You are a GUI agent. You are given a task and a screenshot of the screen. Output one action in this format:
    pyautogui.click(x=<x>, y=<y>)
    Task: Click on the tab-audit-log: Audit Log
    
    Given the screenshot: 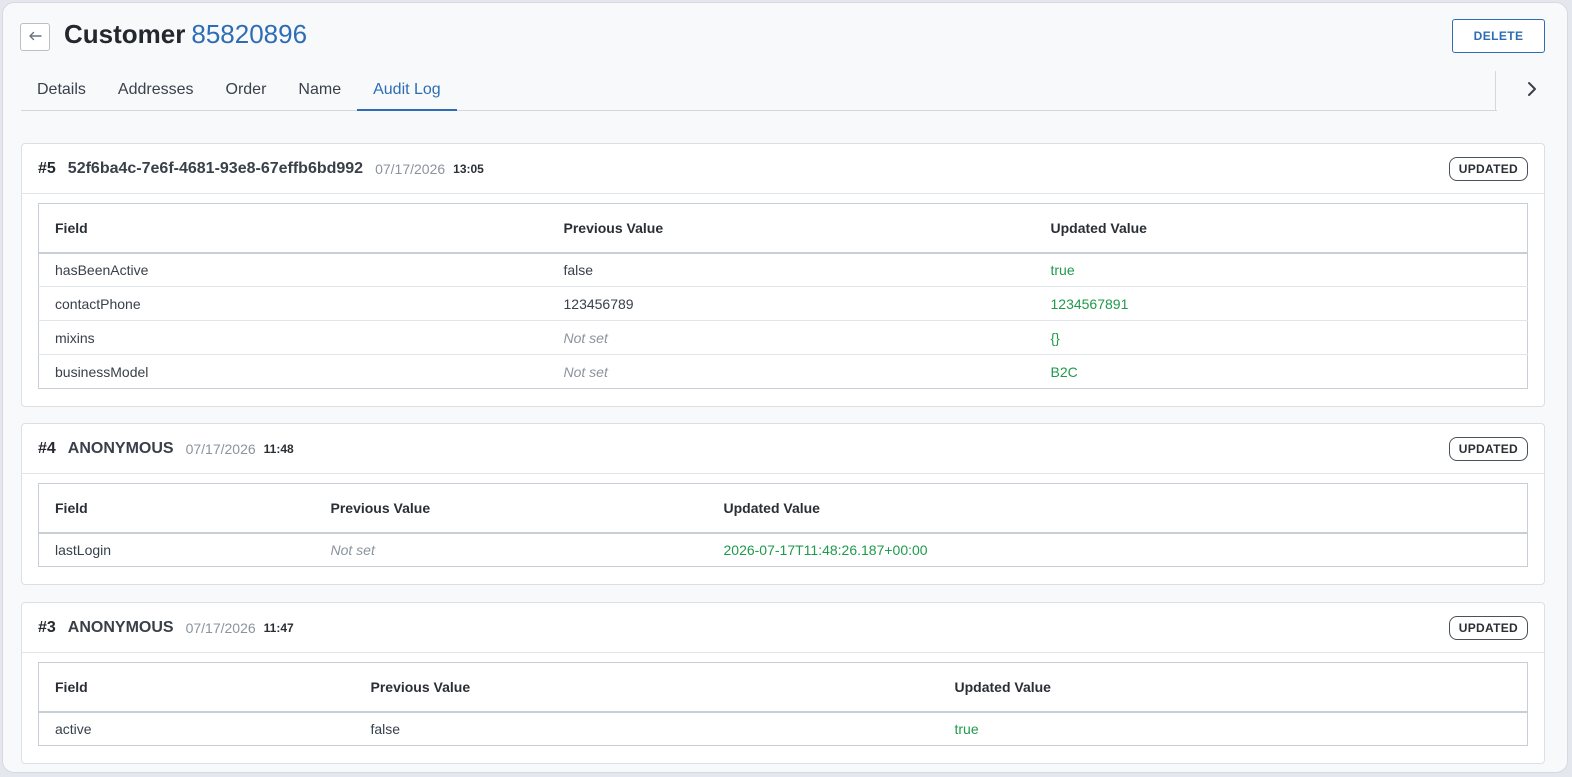 What is the action you would take?
    pyautogui.click(x=407, y=91)
    